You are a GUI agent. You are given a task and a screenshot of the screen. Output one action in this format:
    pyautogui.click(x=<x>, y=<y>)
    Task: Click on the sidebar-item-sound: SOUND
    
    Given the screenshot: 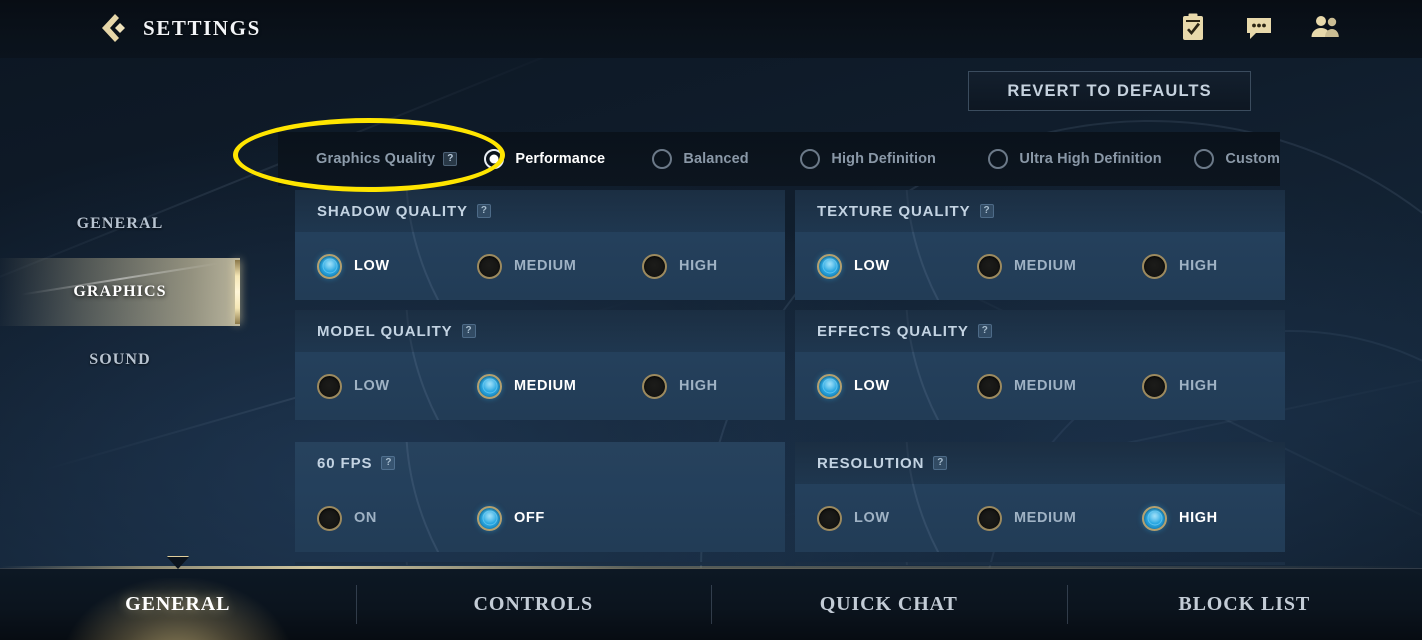 What is the action you would take?
    pyautogui.click(x=120, y=360)
    